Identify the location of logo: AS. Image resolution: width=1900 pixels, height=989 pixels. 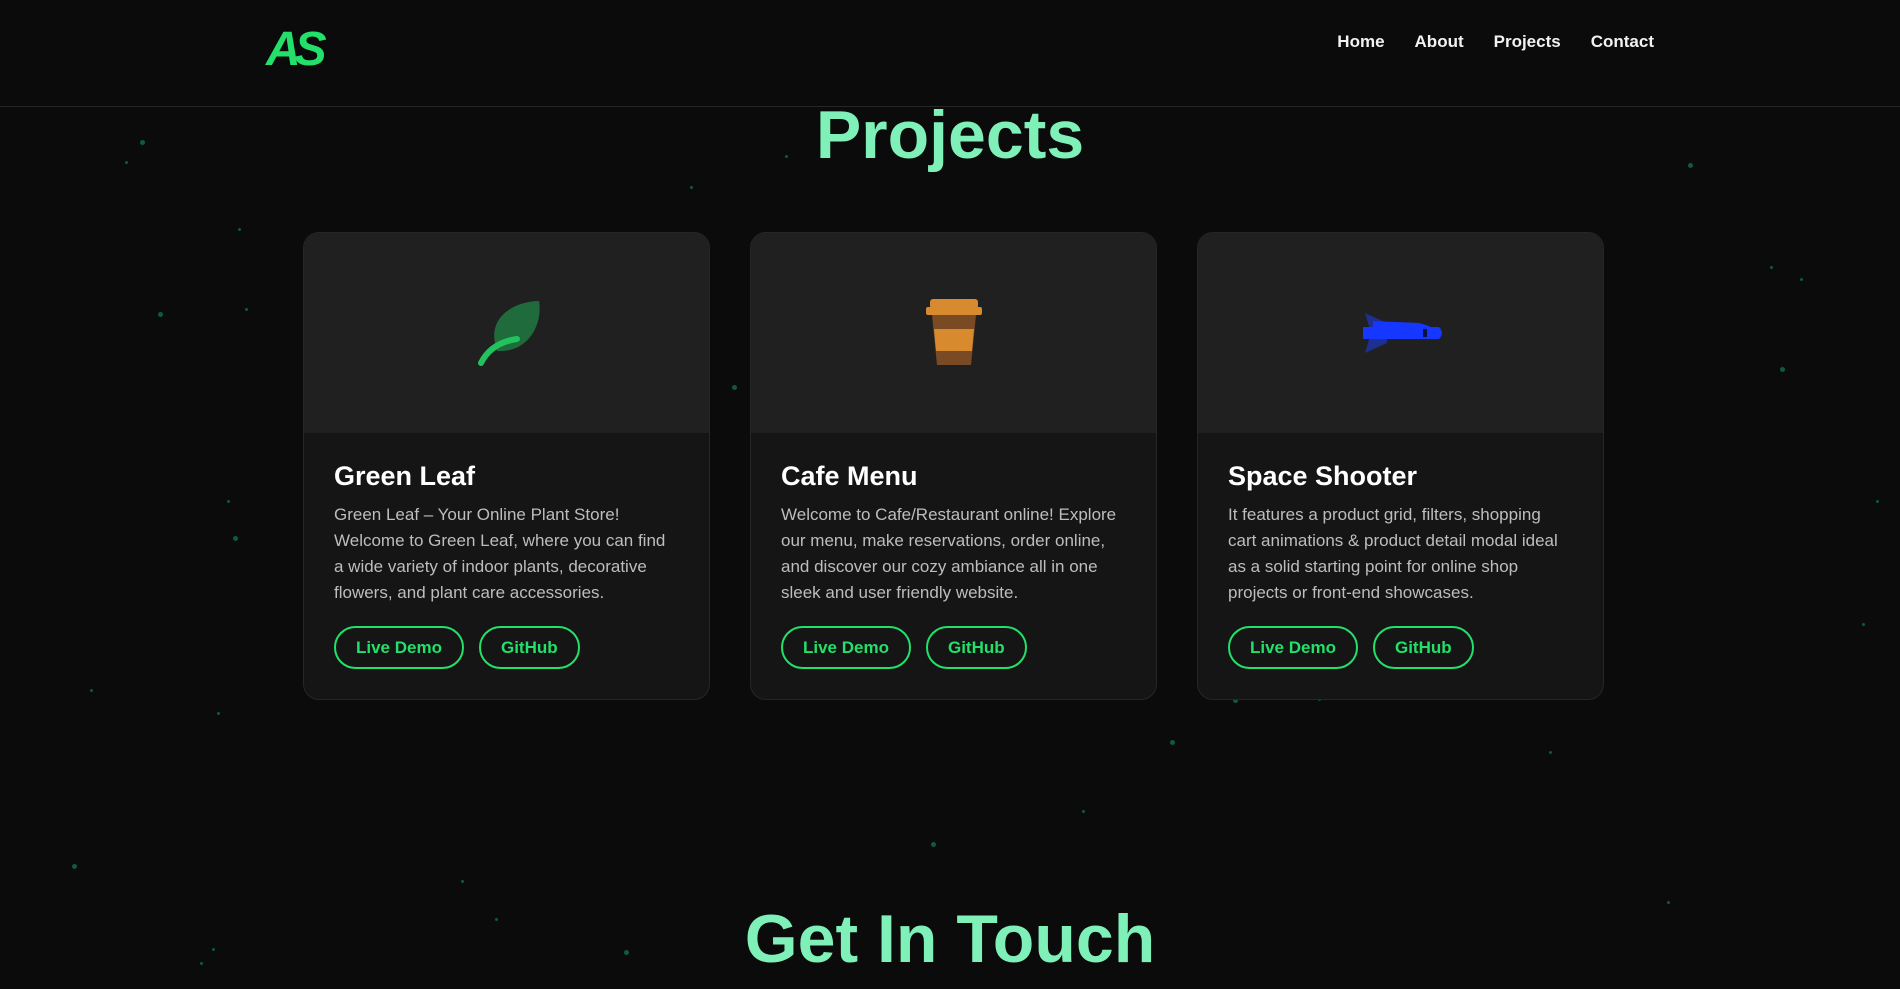
(296, 49).